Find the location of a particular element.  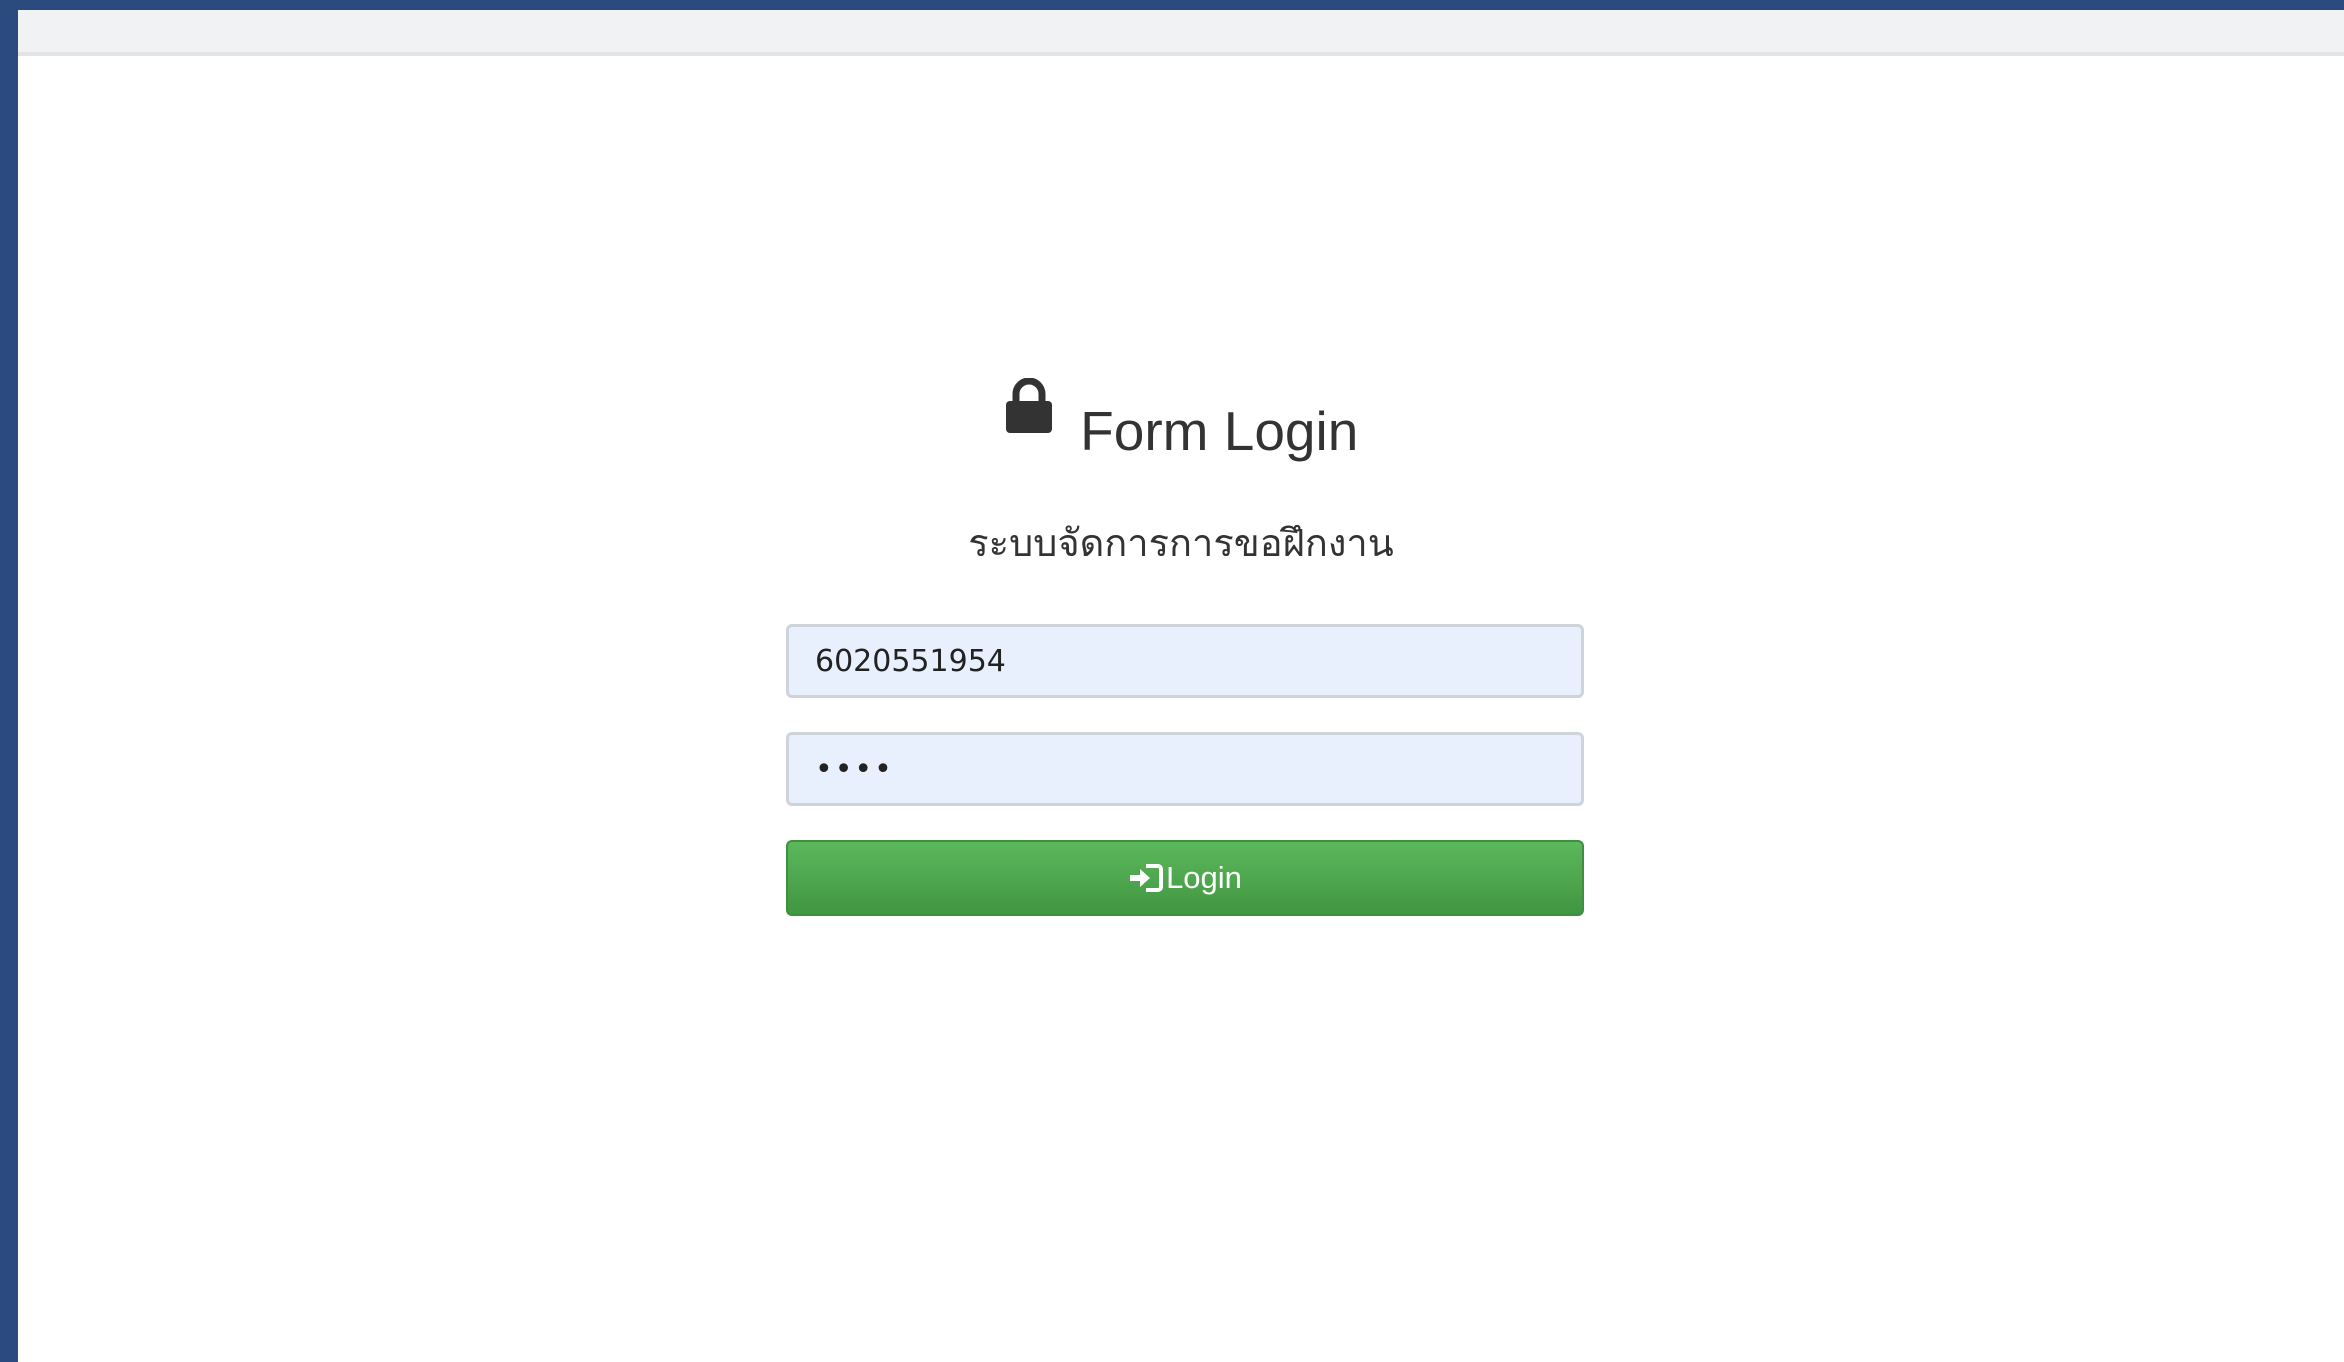

top-navbar is located at coordinates (1181, 33).